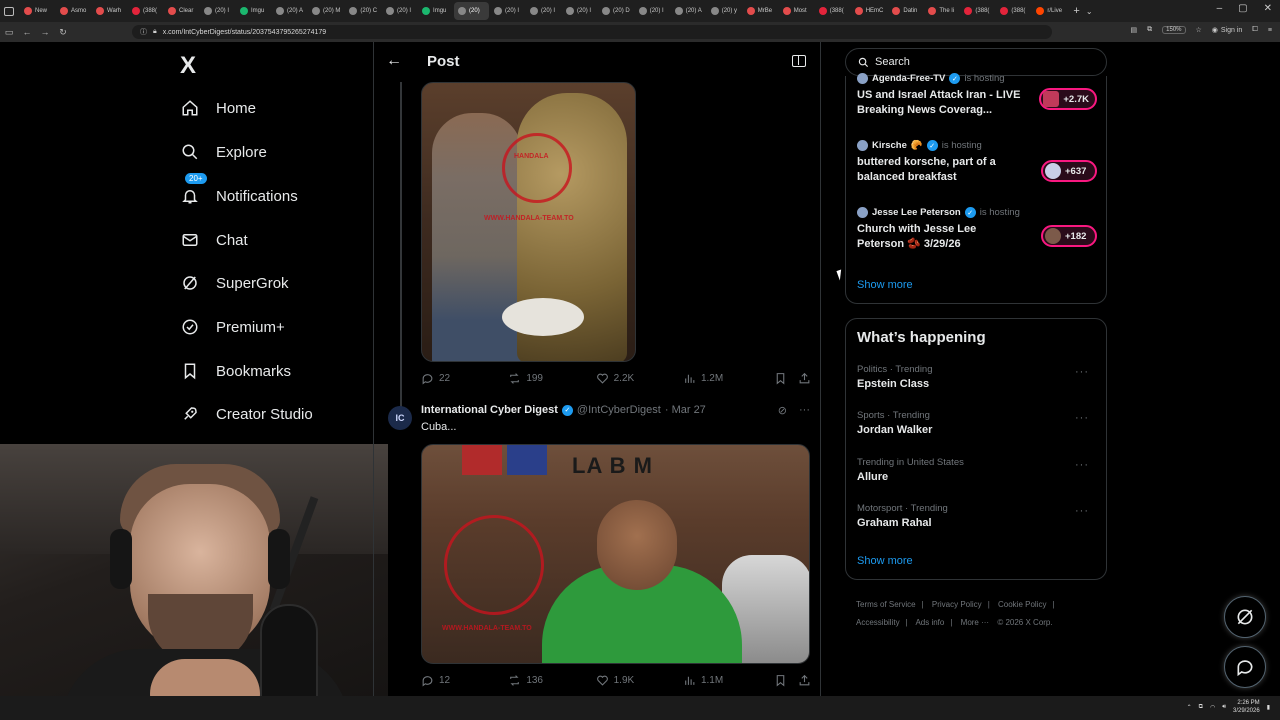 This screenshot has height=720, width=1280. Describe the element at coordinates (1076, 11) in the screenshot. I see `new-tab-button: +` at that location.